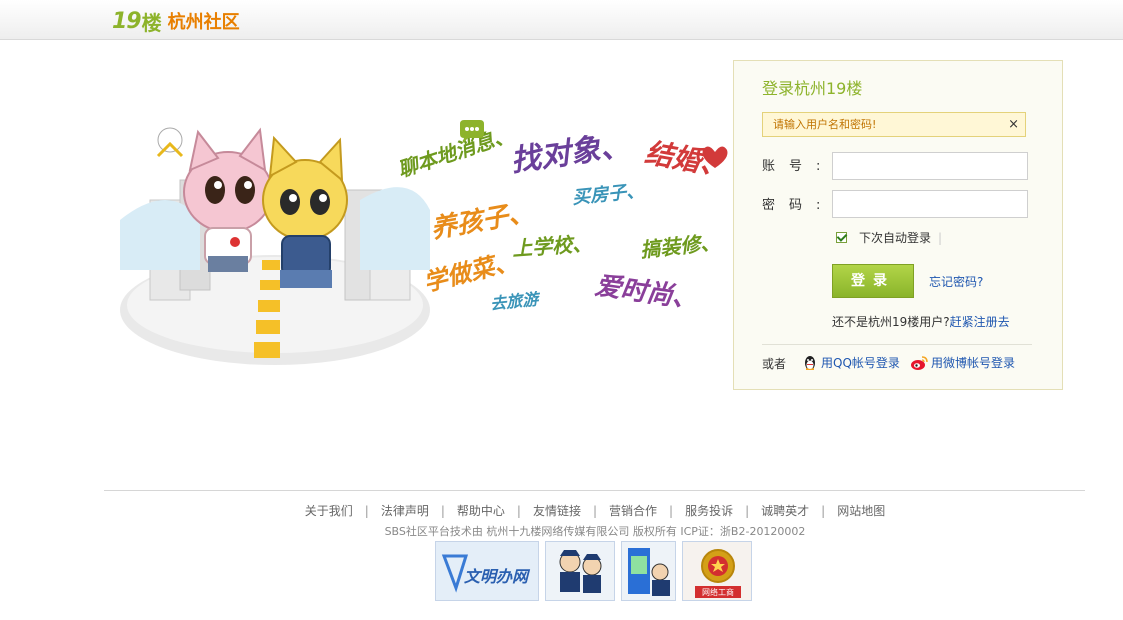 The height and width of the screenshot is (620, 1123). I want to click on weibo-icon, so click(919, 362).